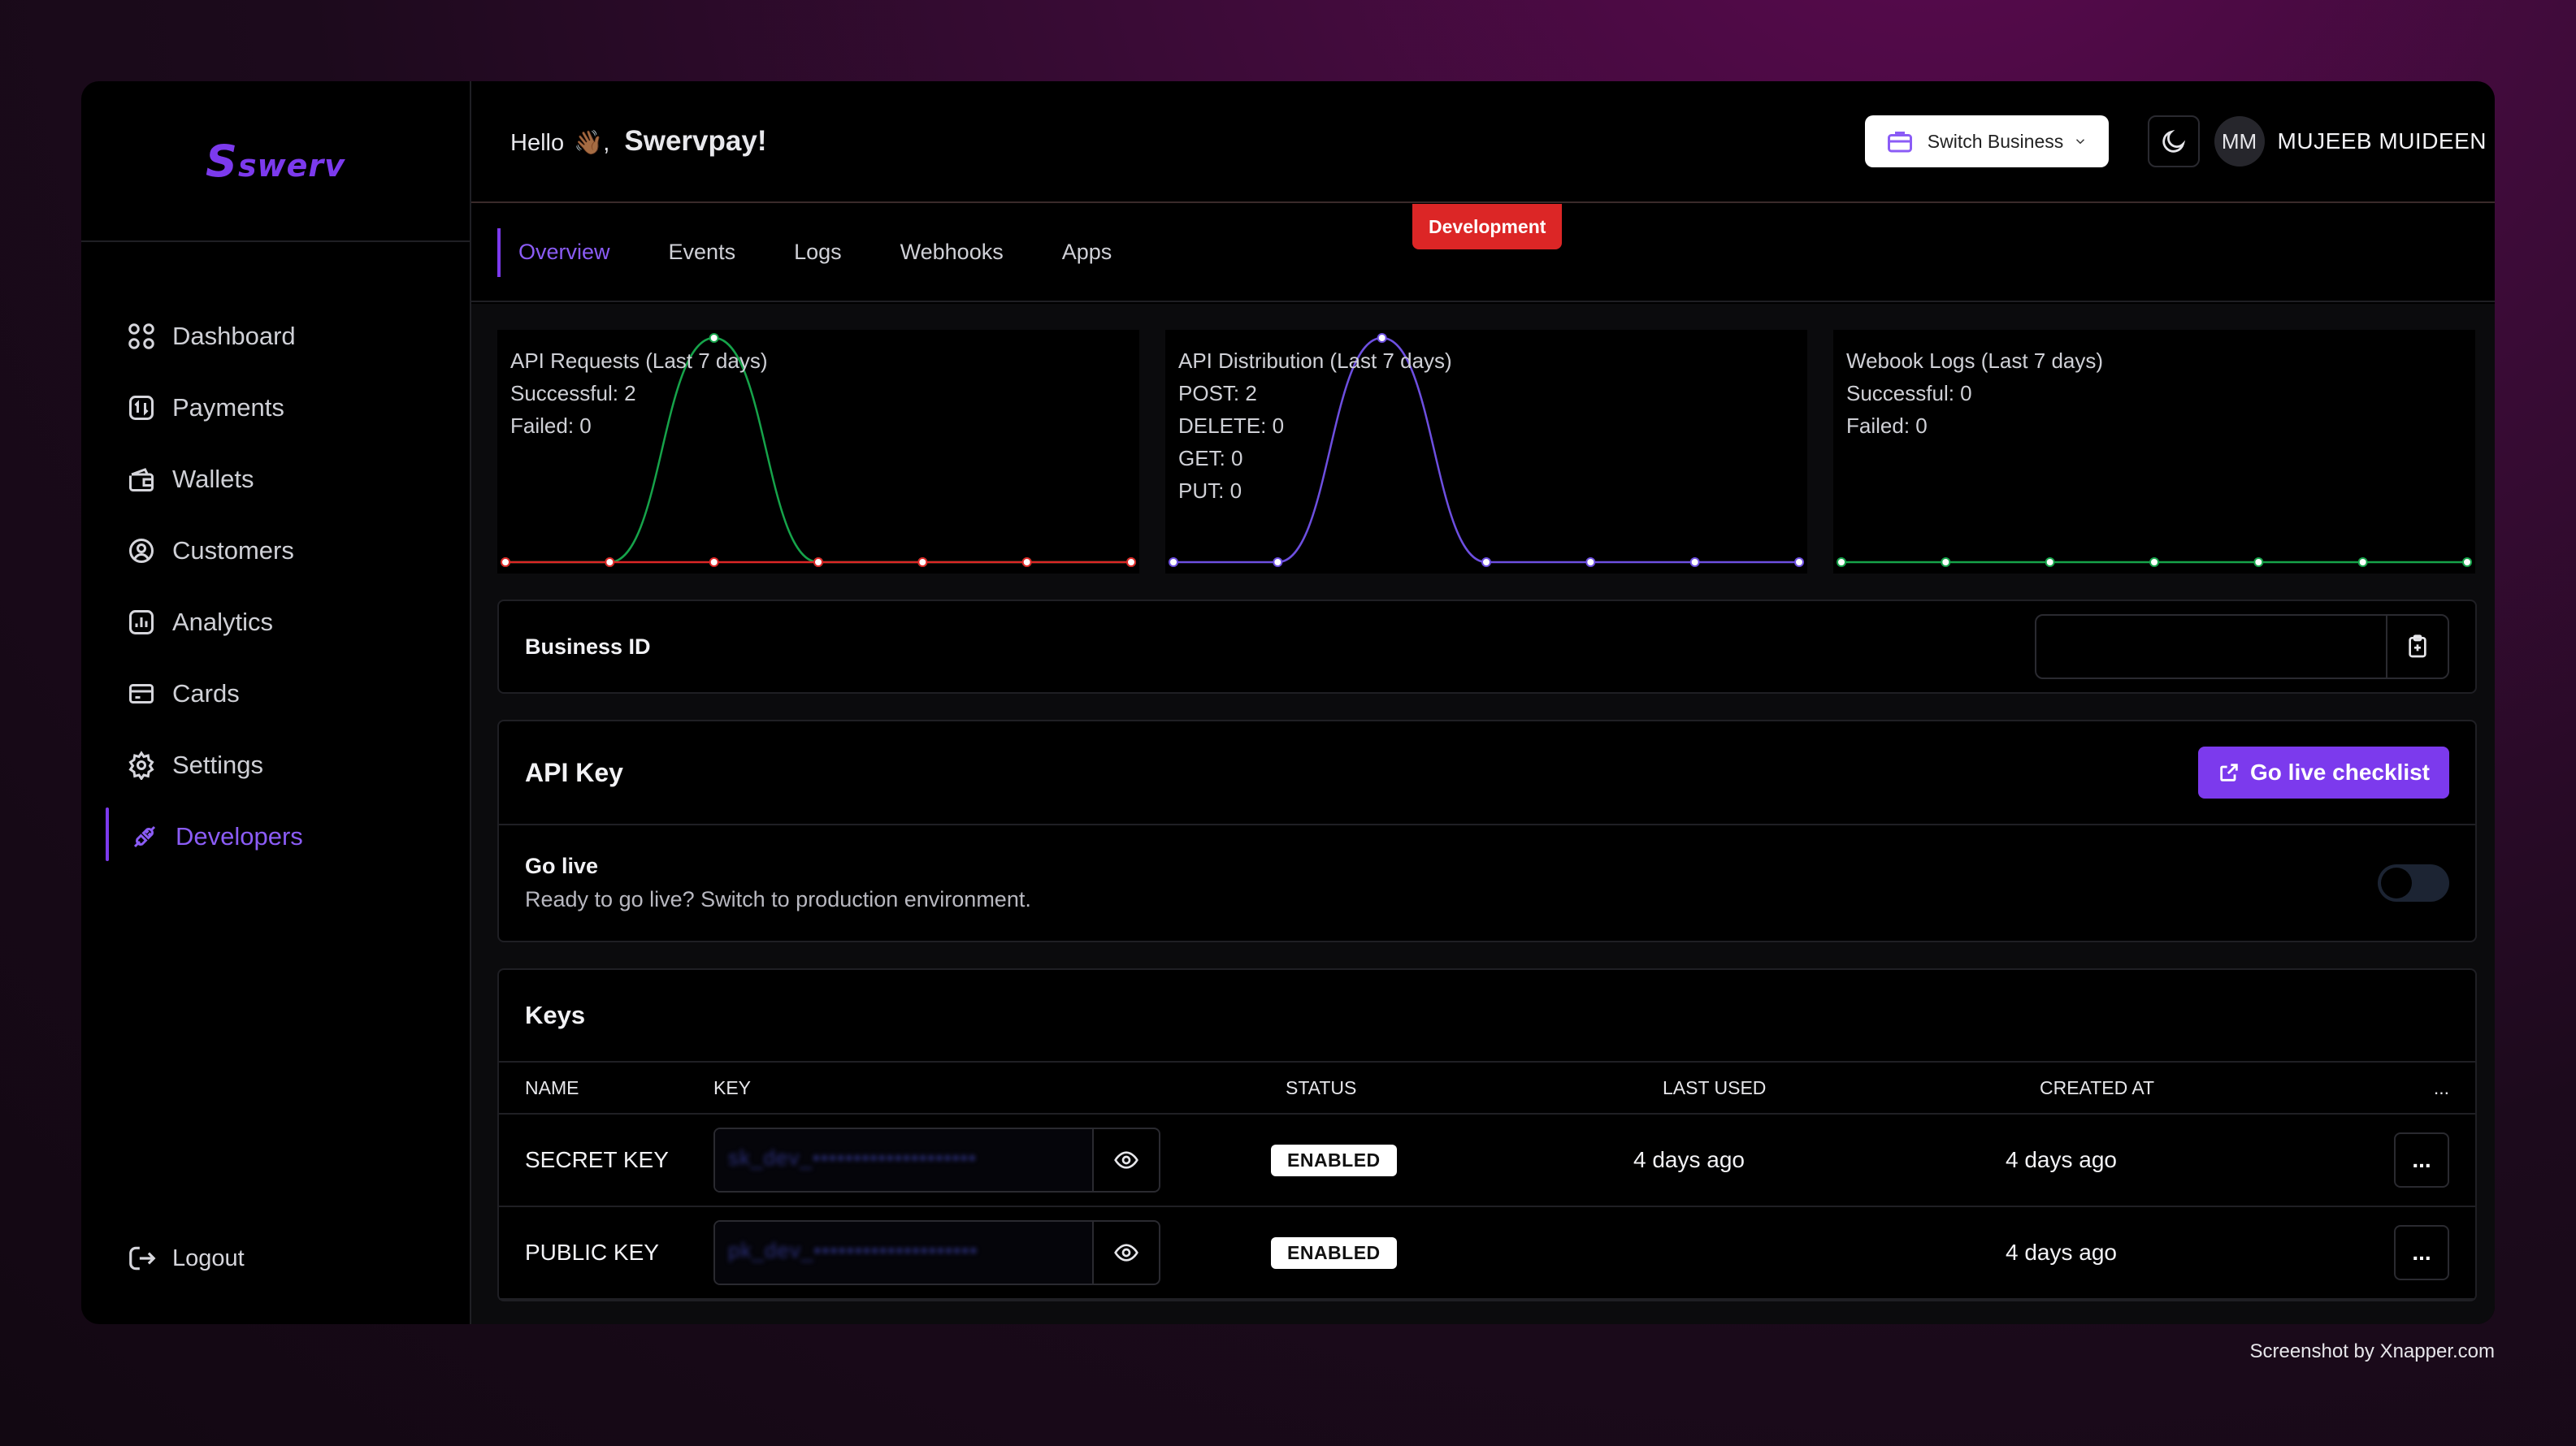  Describe the element at coordinates (1210, 458) in the screenshot. I see `chart-stat: GET: 0` at that location.